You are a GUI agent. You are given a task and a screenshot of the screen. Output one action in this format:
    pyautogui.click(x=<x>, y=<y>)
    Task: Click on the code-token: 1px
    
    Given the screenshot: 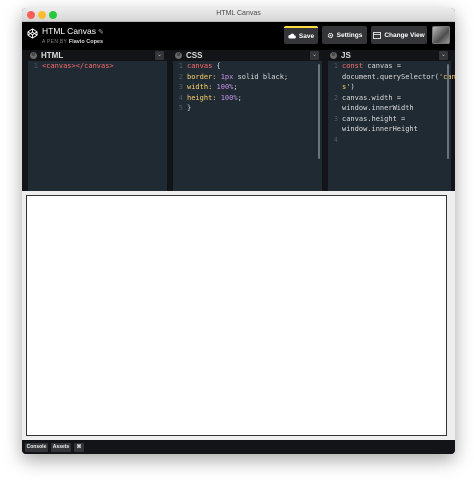 What is the action you would take?
    pyautogui.click(x=229, y=76)
    